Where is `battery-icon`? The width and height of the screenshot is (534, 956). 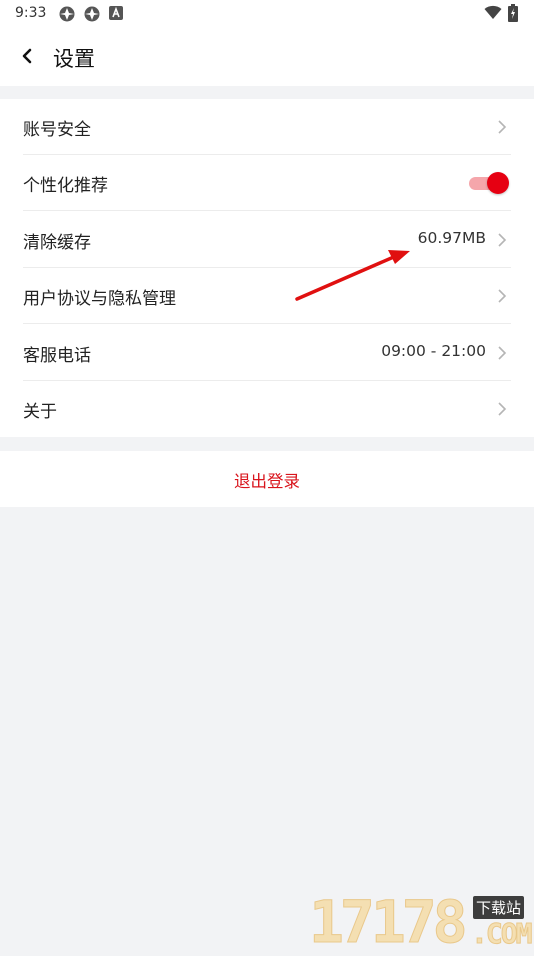 battery-icon is located at coordinates (513, 13).